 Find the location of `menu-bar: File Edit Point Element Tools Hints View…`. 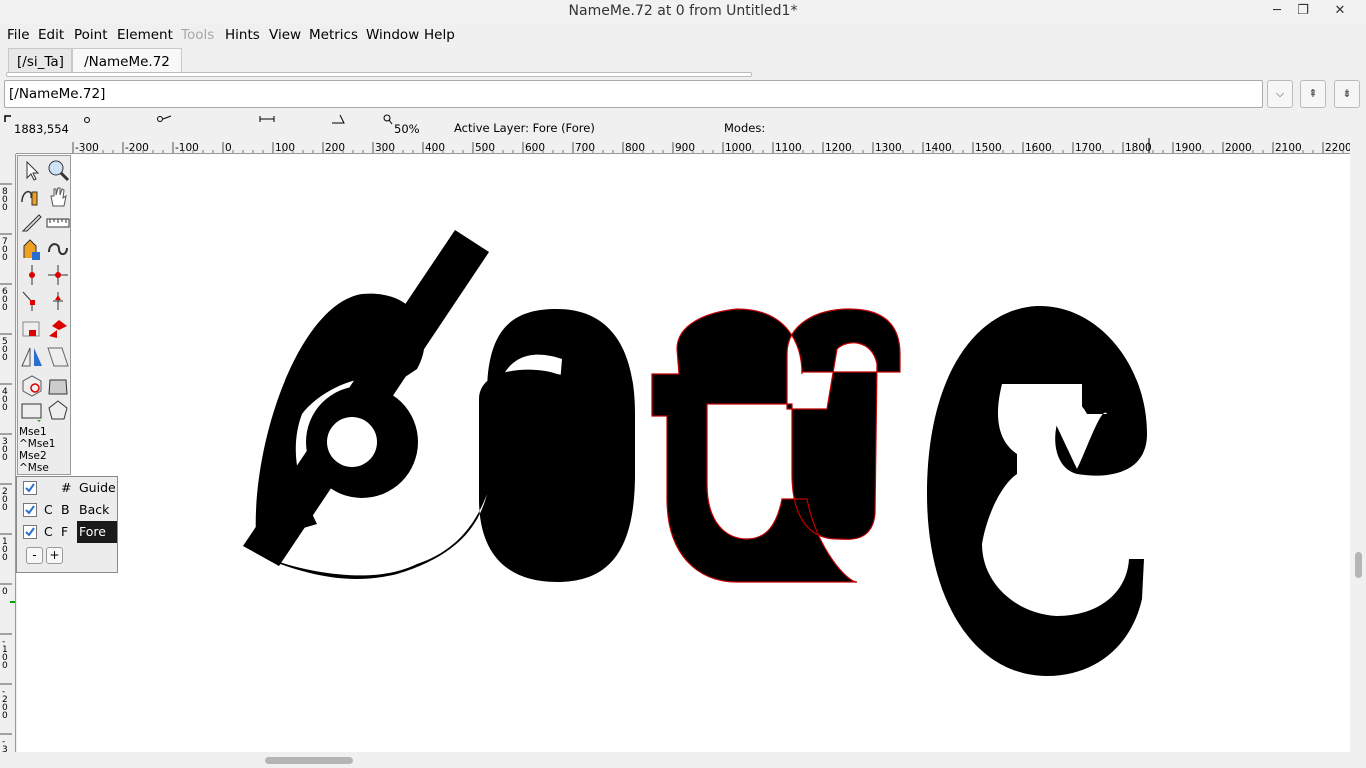

menu-bar: File Edit Point Element Tools Hints View… is located at coordinates (683, 35).